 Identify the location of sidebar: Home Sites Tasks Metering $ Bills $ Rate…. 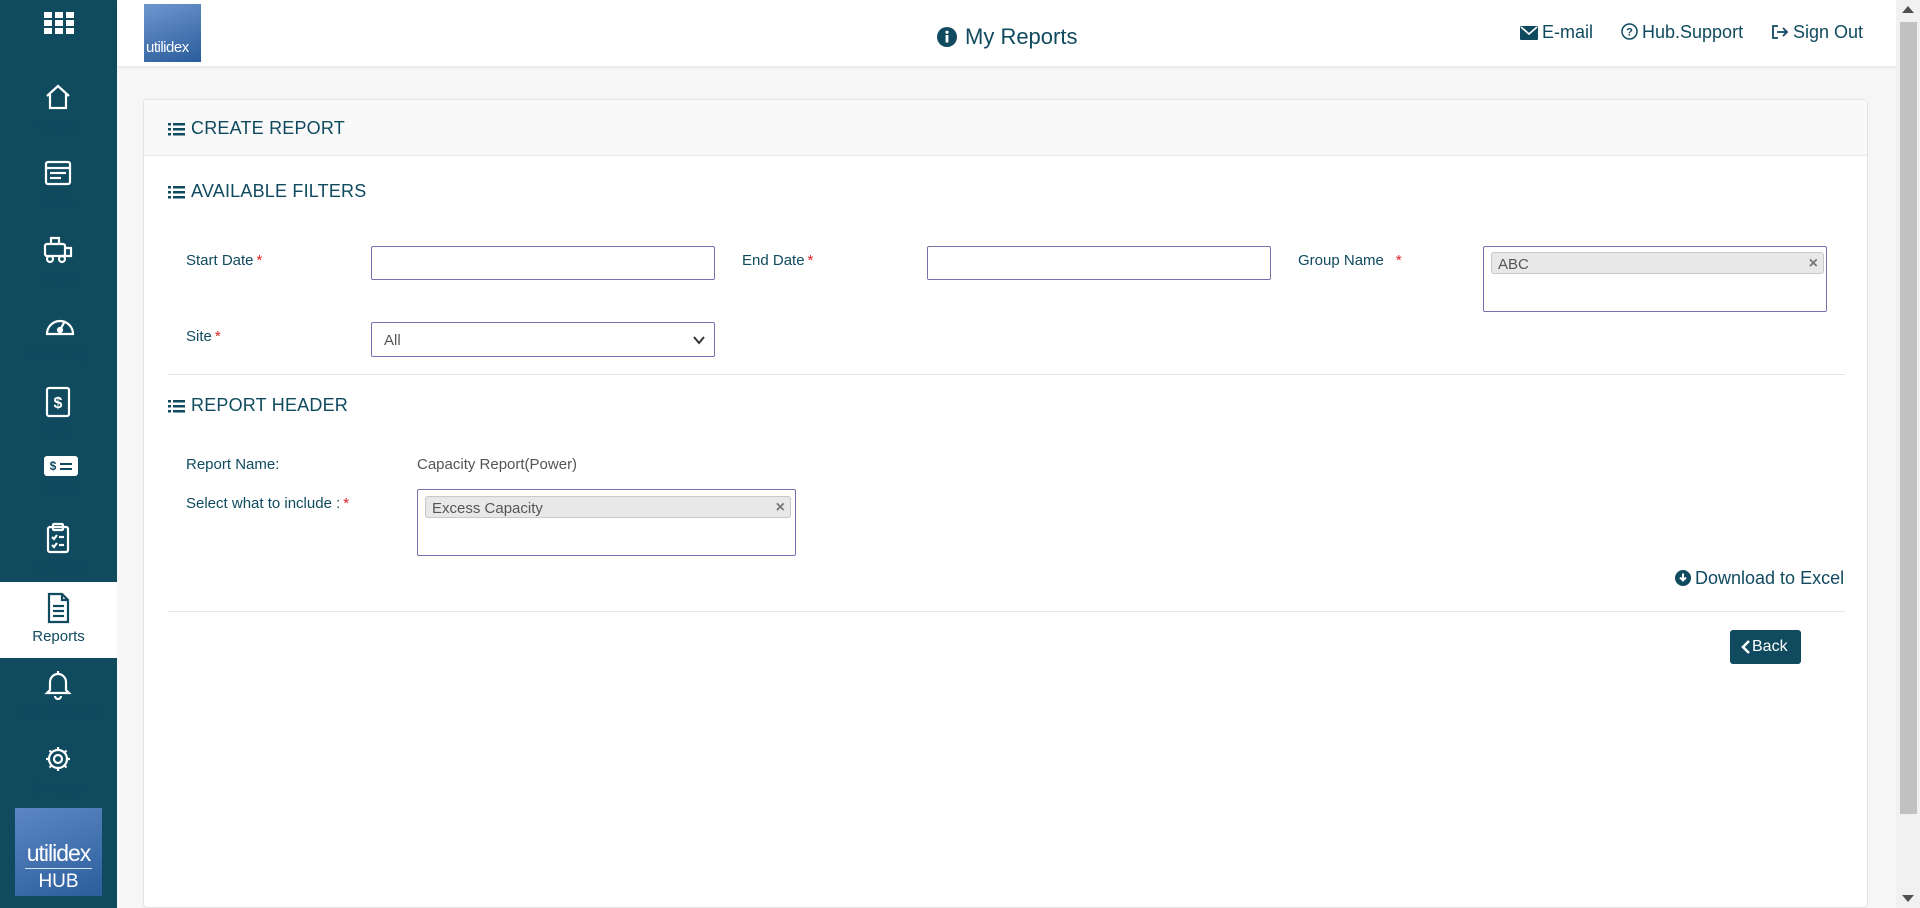
(58, 454).